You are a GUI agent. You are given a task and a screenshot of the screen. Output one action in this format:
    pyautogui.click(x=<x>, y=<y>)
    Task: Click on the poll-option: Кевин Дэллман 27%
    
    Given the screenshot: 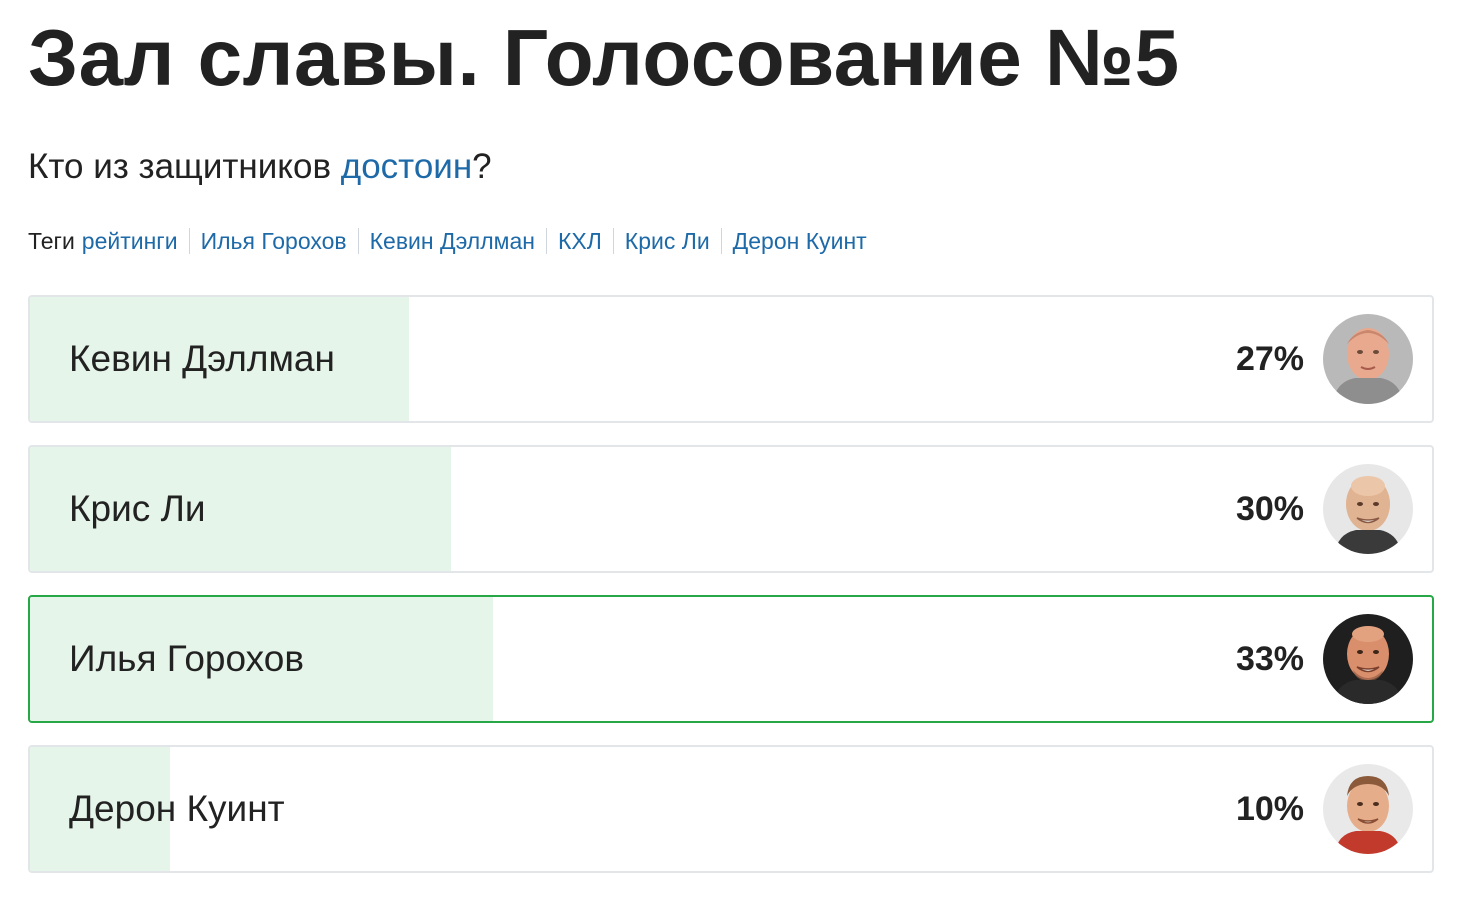 What is the action you would take?
    pyautogui.click(x=731, y=359)
    